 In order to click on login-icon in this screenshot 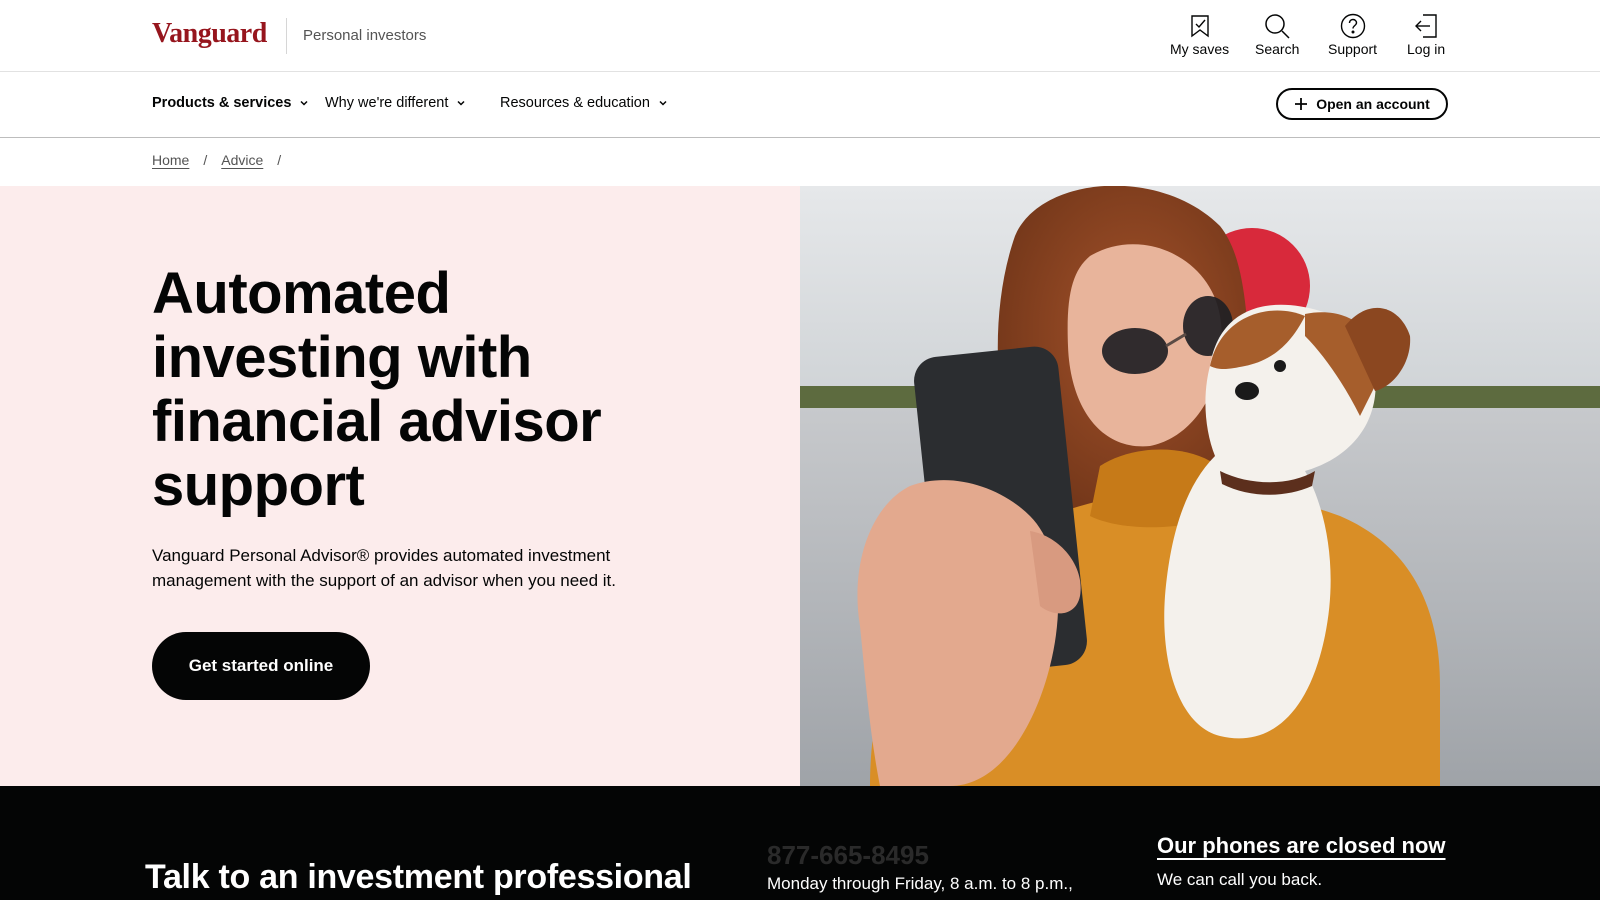, I will do `click(1426, 26)`.